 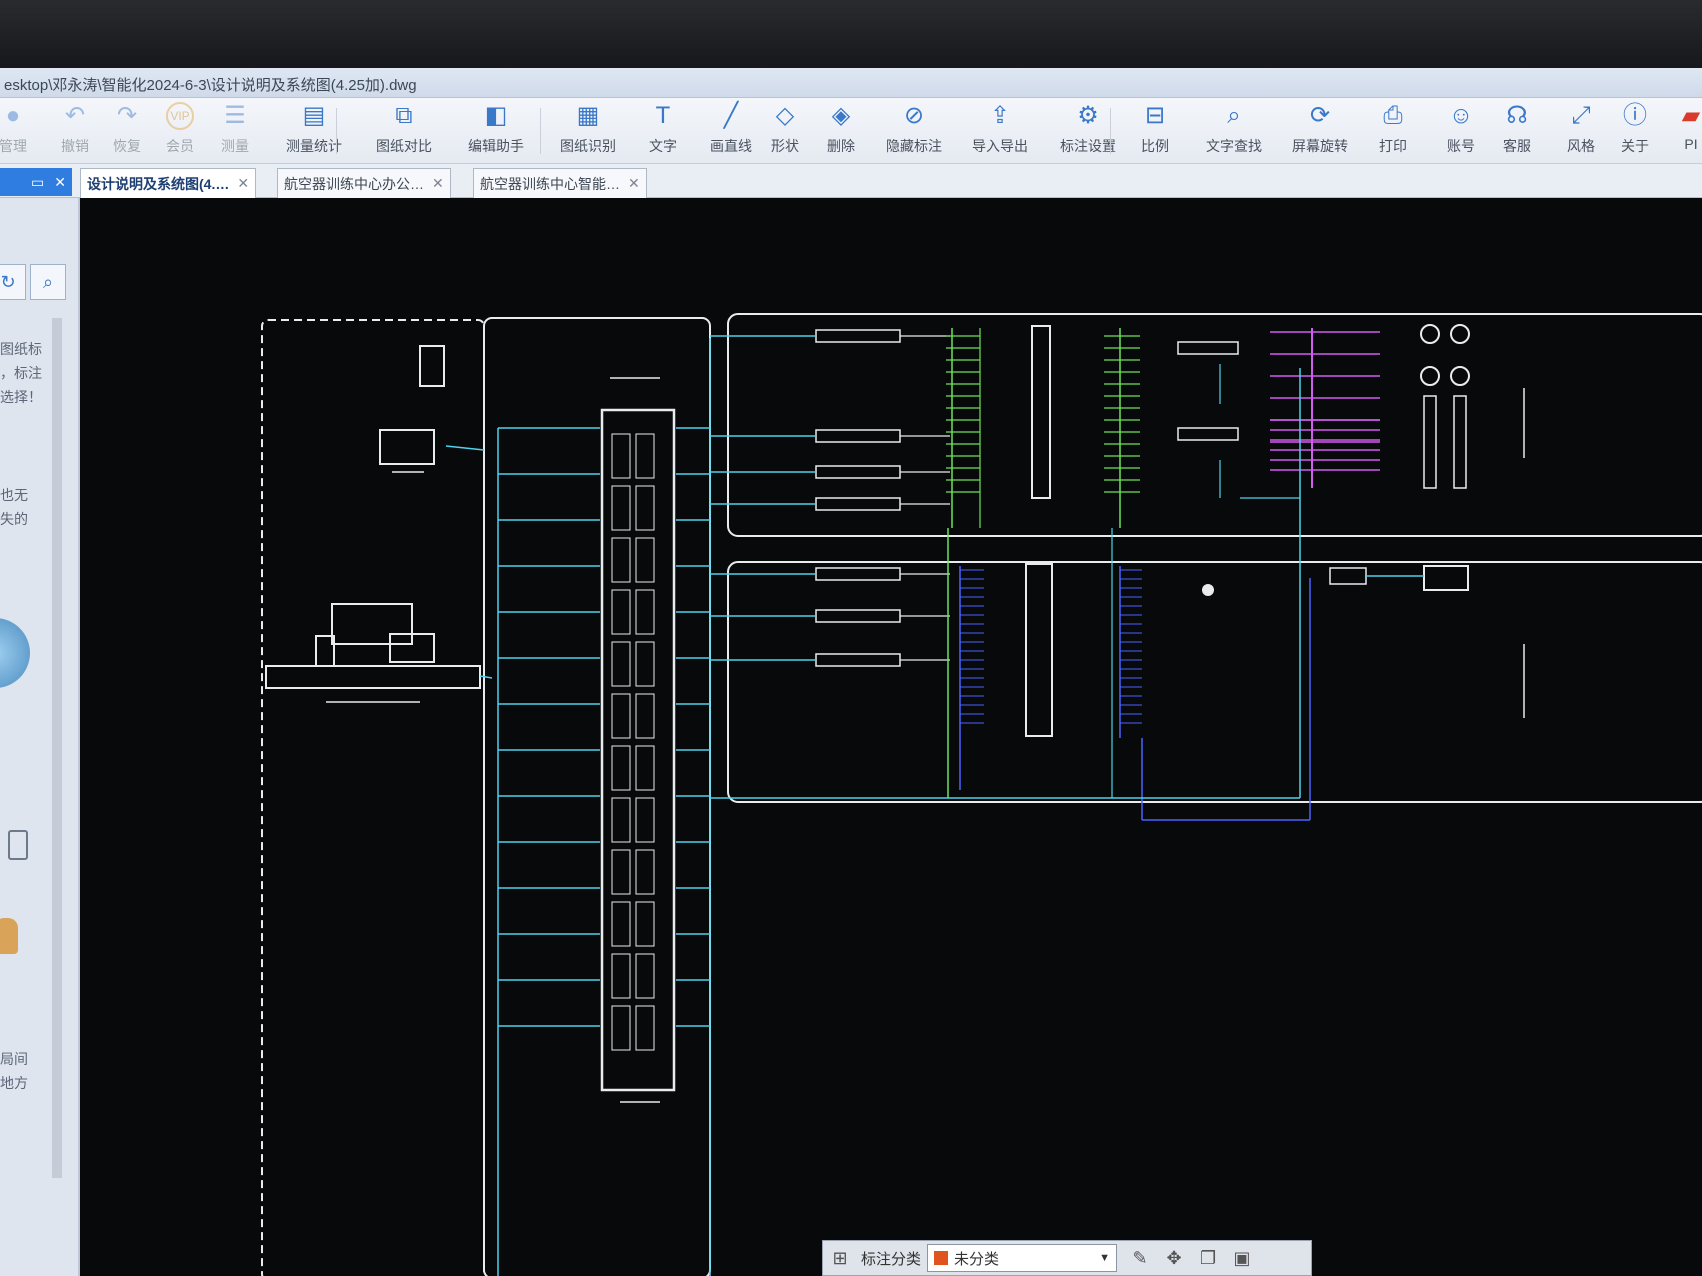 What do you see at coordinates (14, 519) in the screenshot?
I see `sidebar-text: 失的` at bounding box center [14, 519].